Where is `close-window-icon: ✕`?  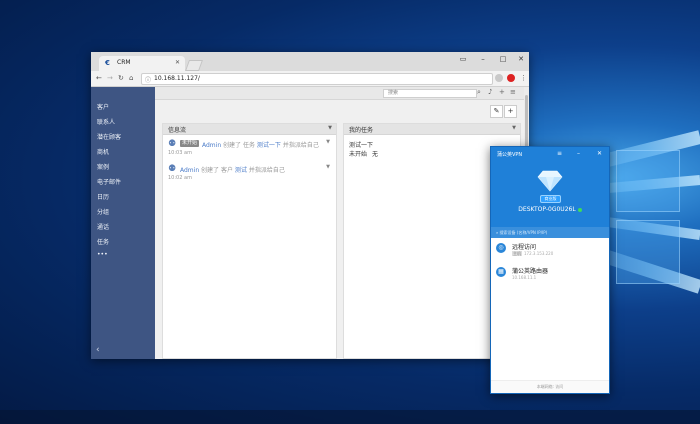 close-window-icon: ✕ is located at coordinates (521, 59).